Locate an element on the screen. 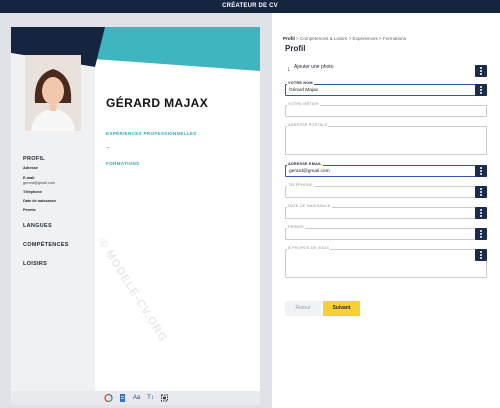 The image size is (500, 408). cv-email-value: gerard@gmail.com is located at coordinates (39, 183).